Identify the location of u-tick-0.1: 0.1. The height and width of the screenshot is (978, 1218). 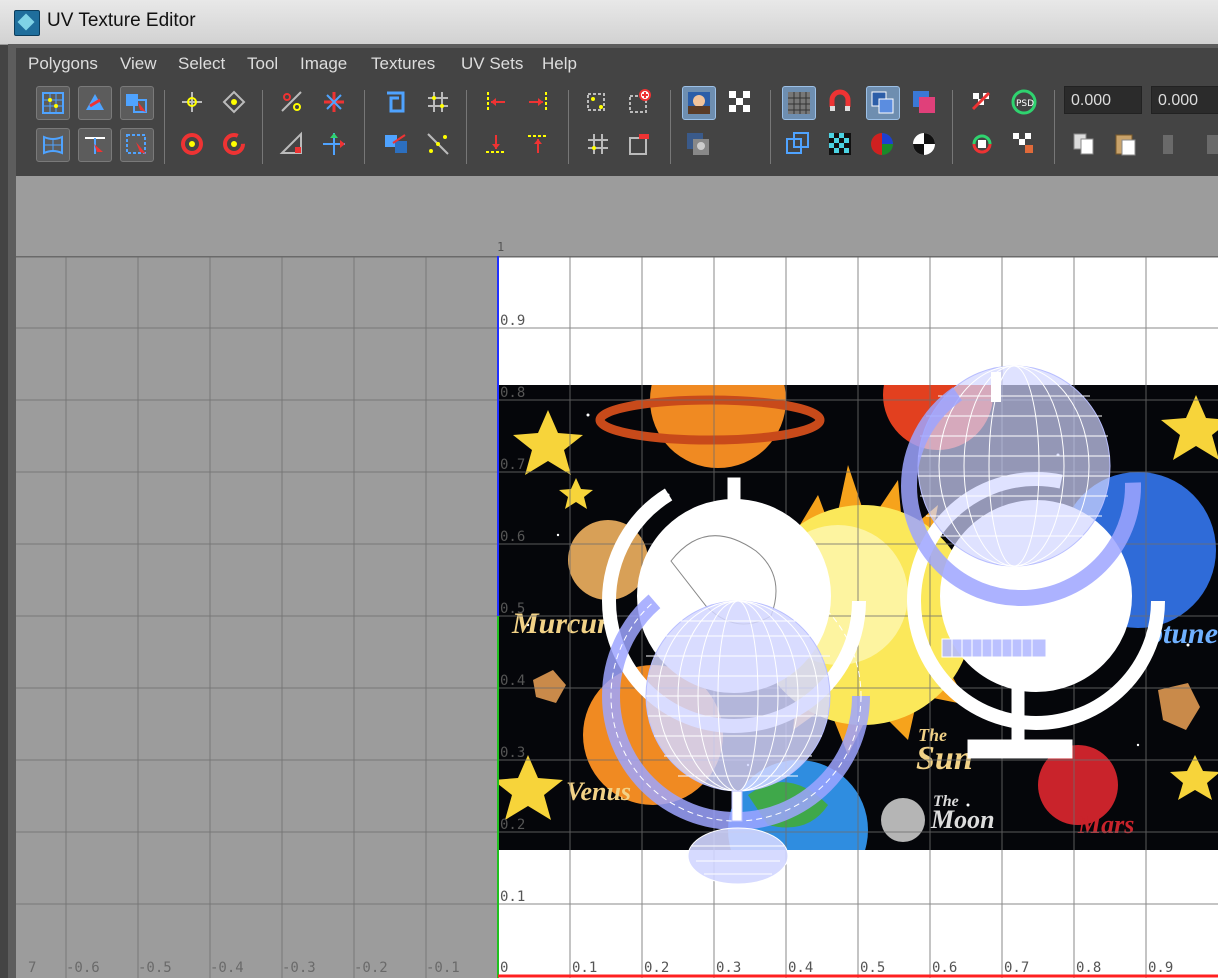
(585, 968).